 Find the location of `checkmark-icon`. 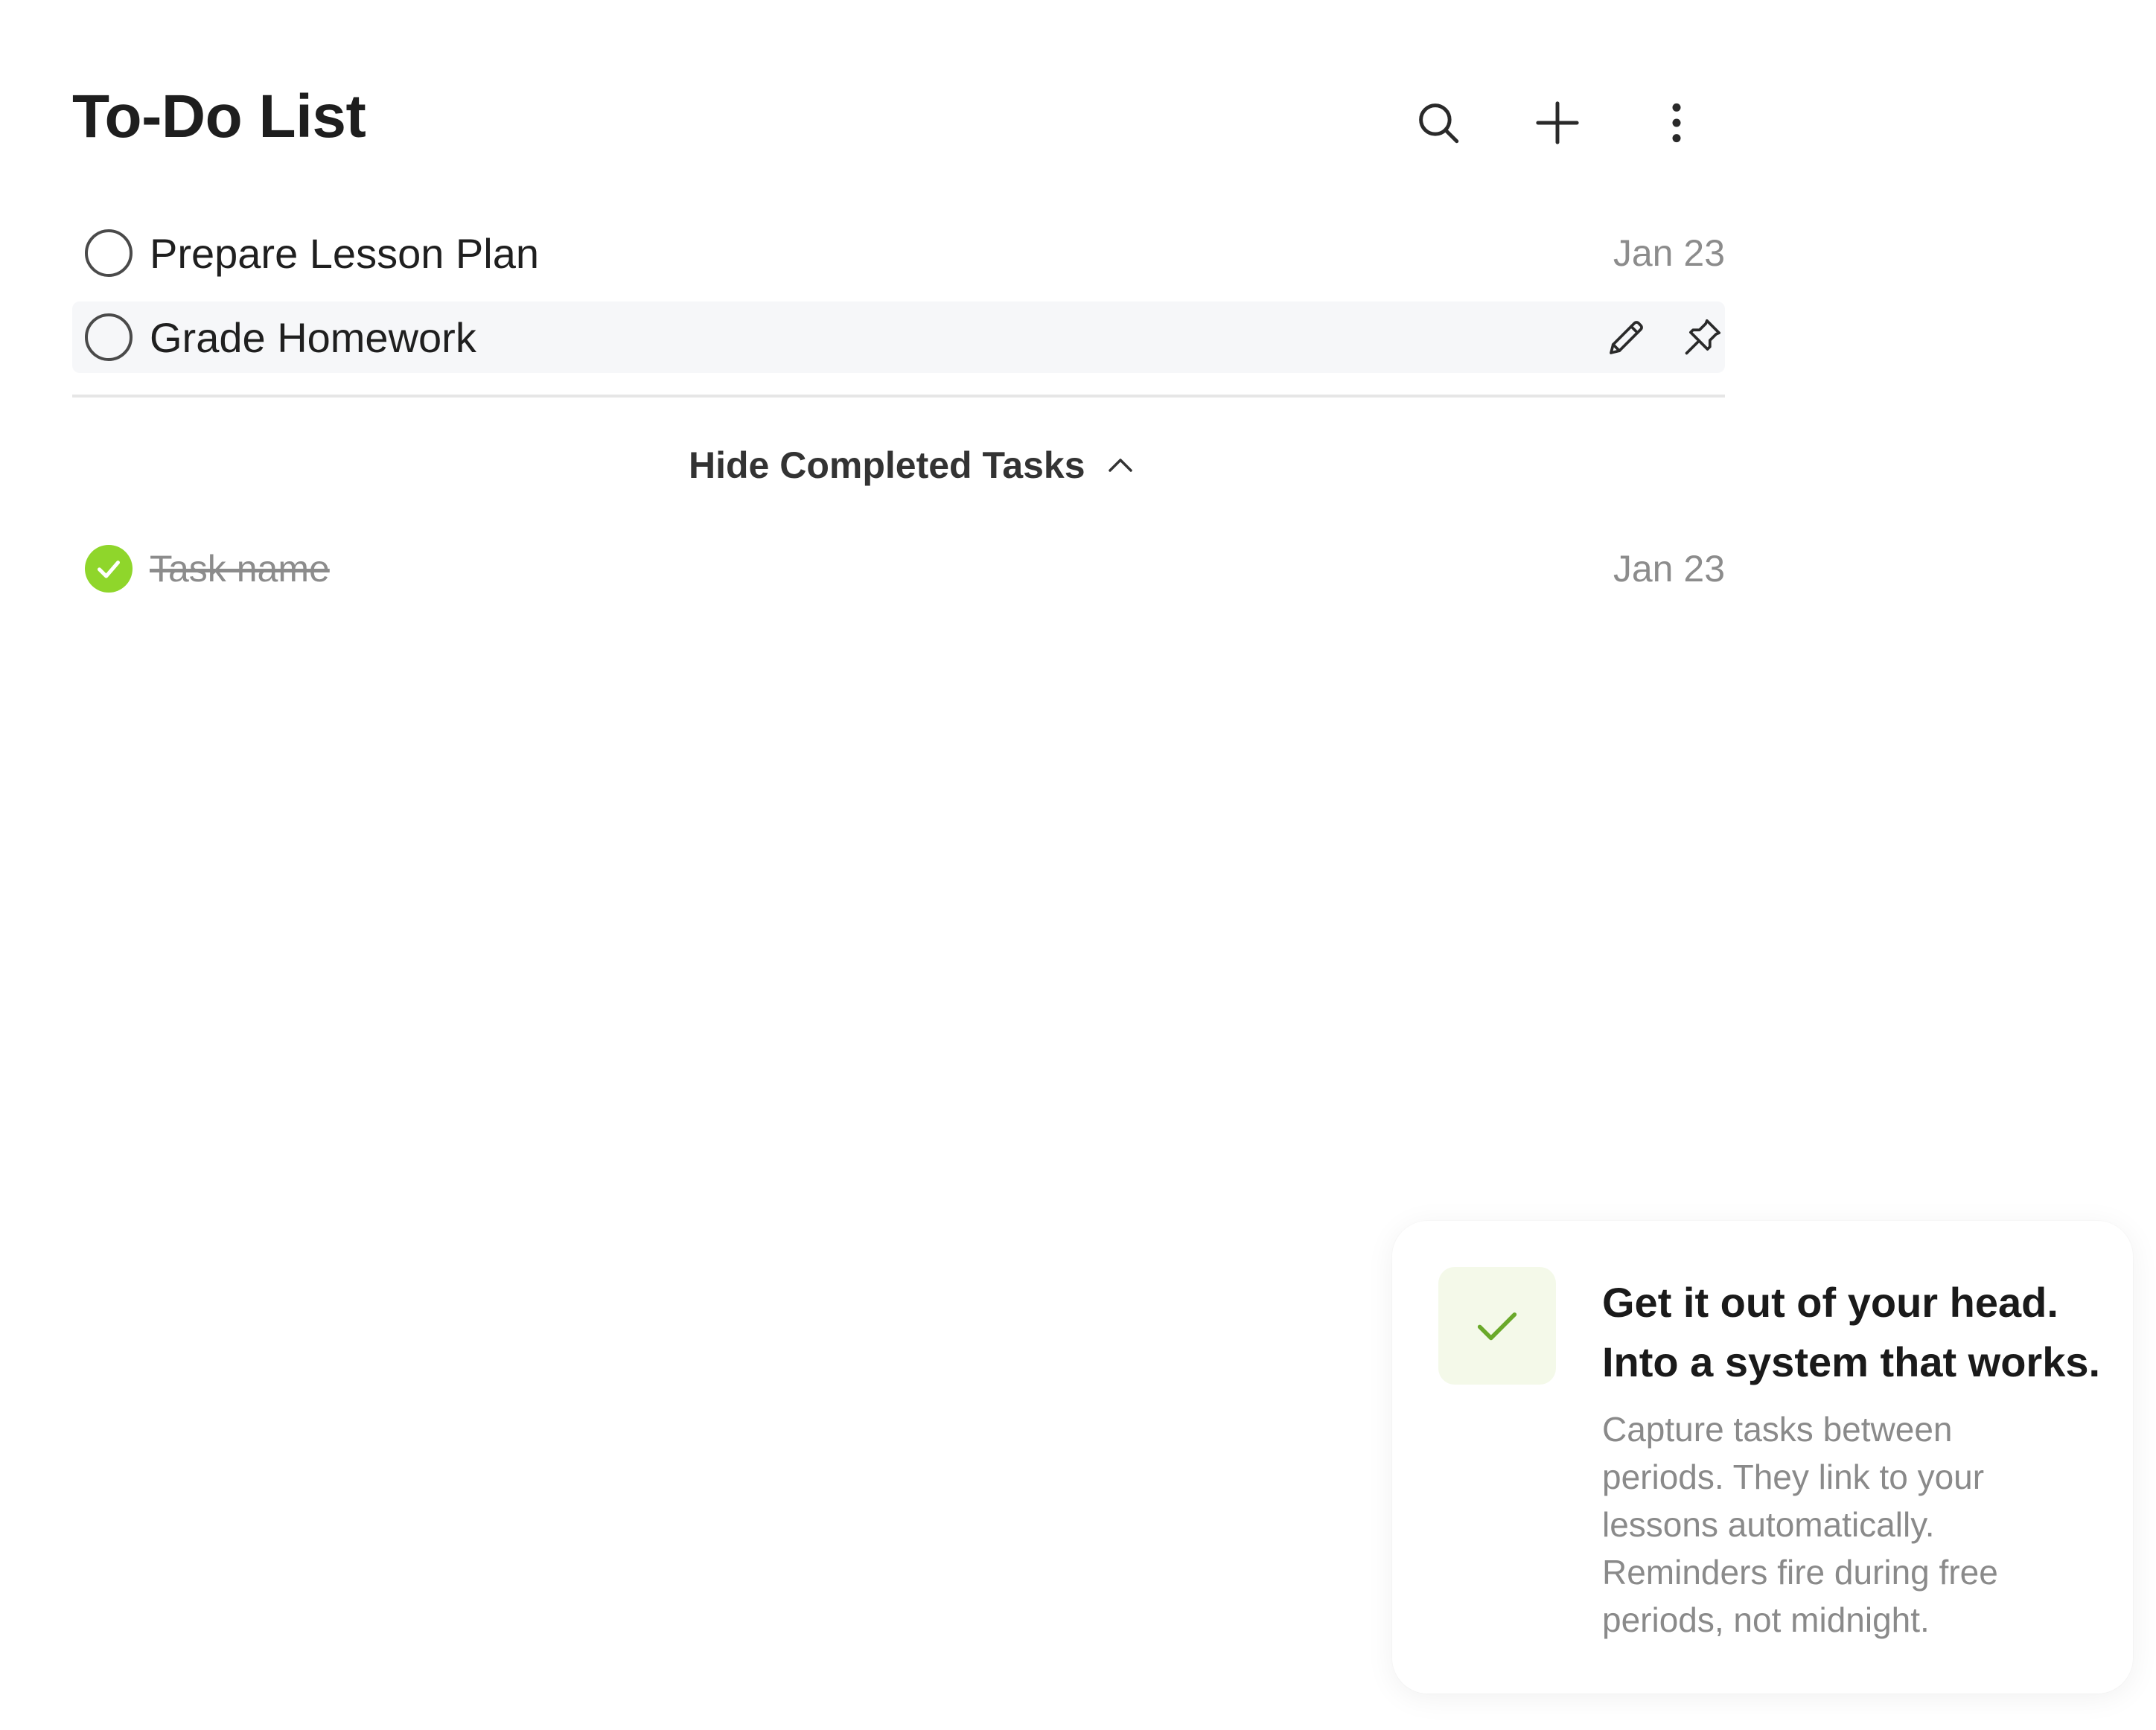

checkmark-icon is located at coordinates (109, 569).